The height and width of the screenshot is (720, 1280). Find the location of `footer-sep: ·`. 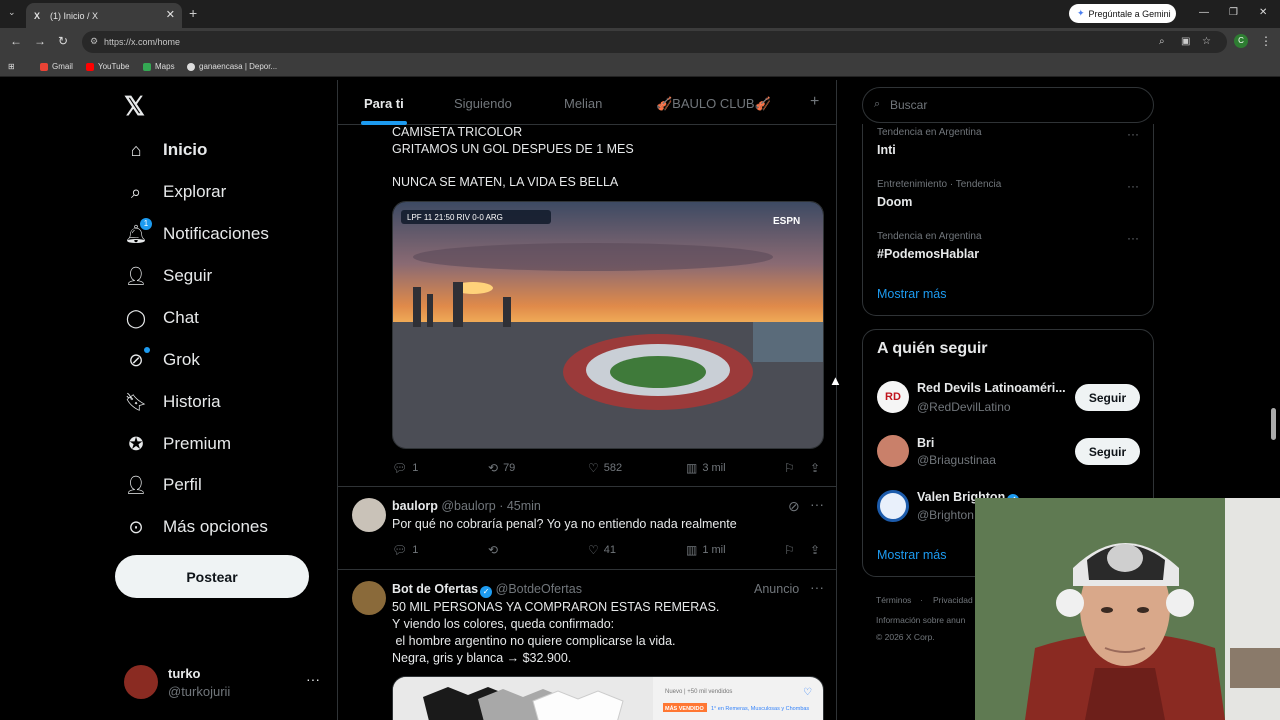

footer-sep: · is located at coordinates (921, 600).